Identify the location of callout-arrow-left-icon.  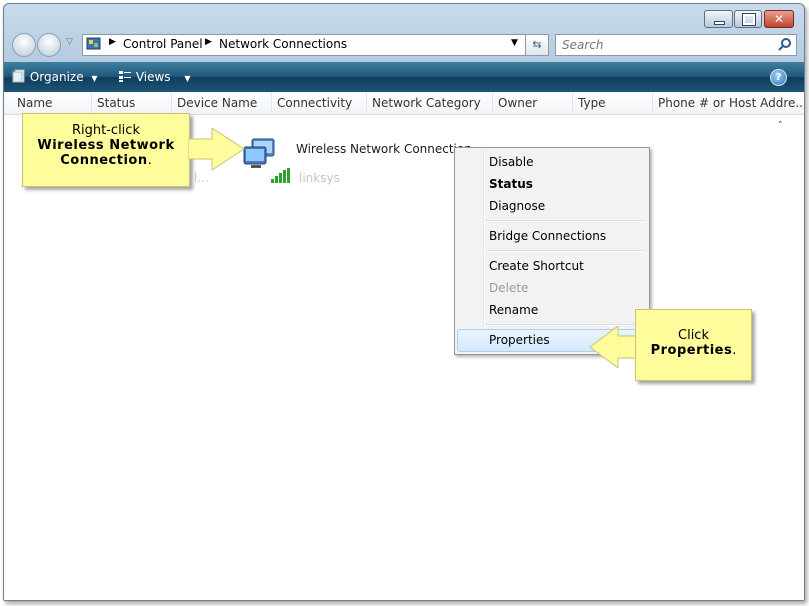
(614, 347).